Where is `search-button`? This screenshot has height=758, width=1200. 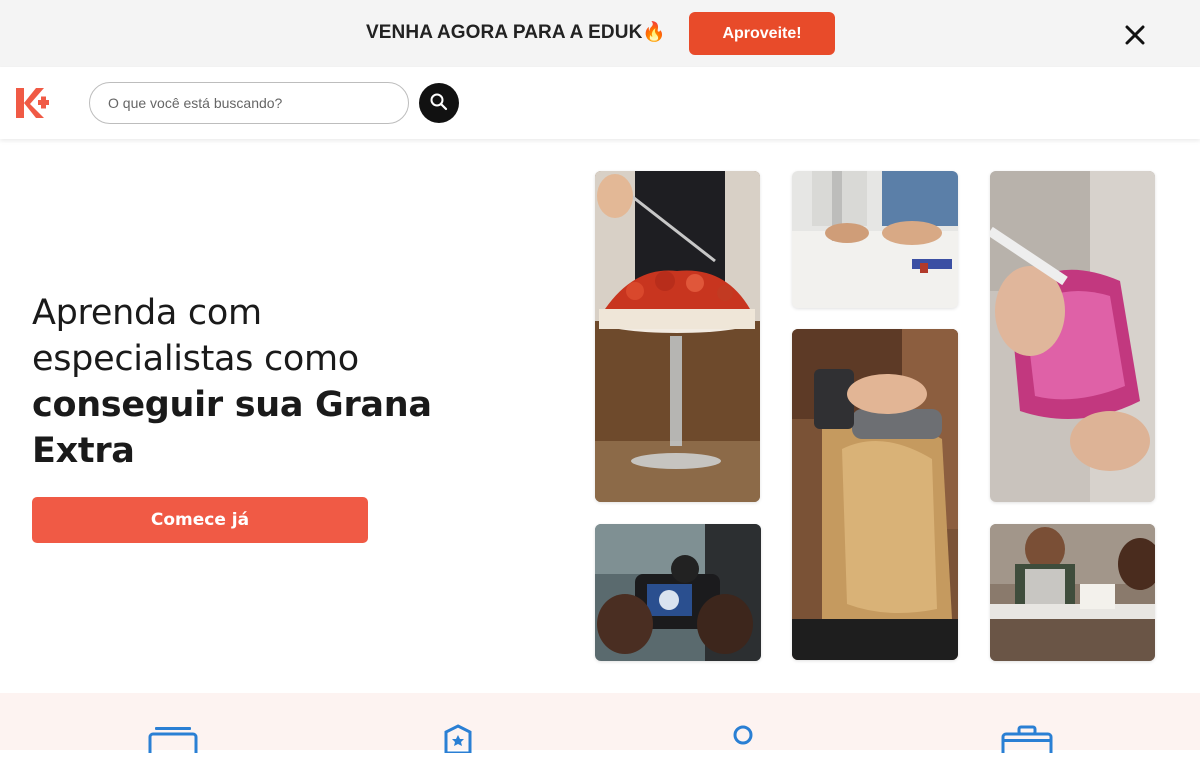
search-button is located at coordinates (439, 103).